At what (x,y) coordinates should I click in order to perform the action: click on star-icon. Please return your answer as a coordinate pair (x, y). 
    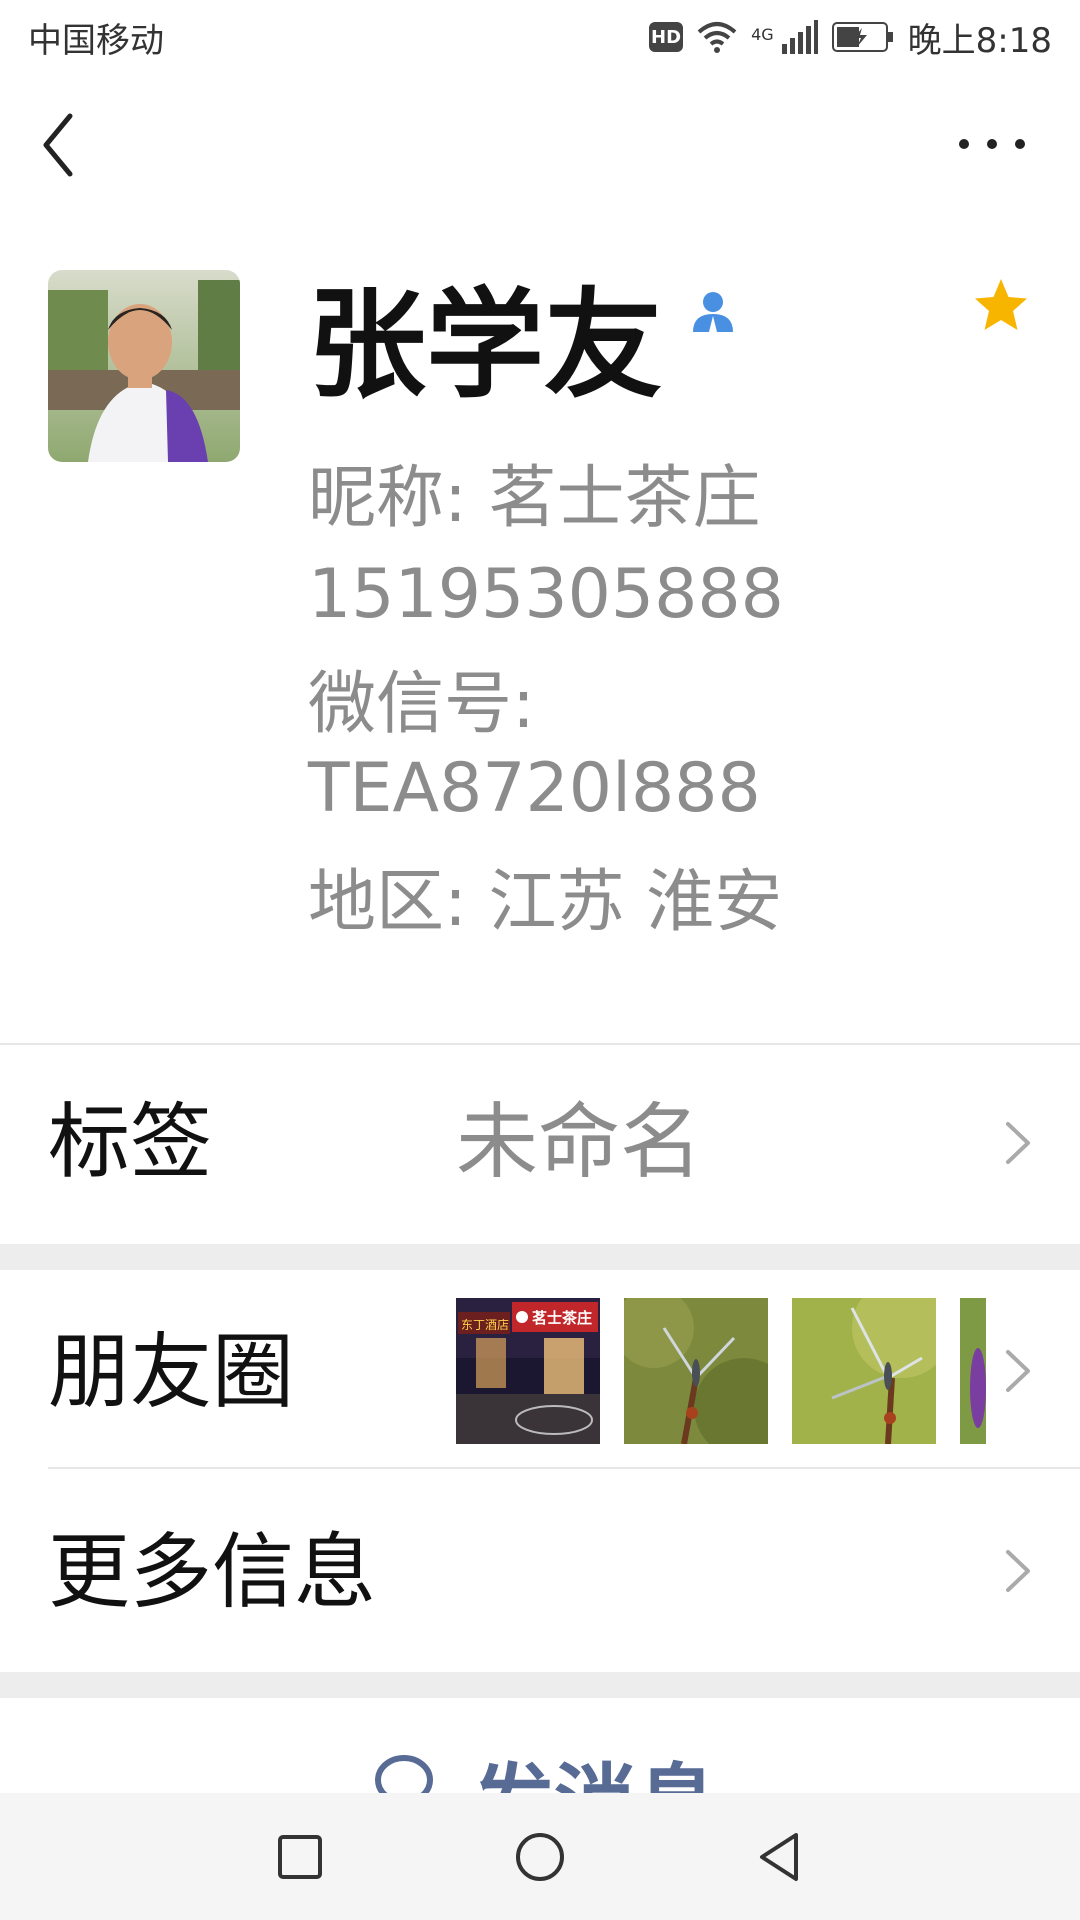
    Looking at the image, I should click on (1001, 305).